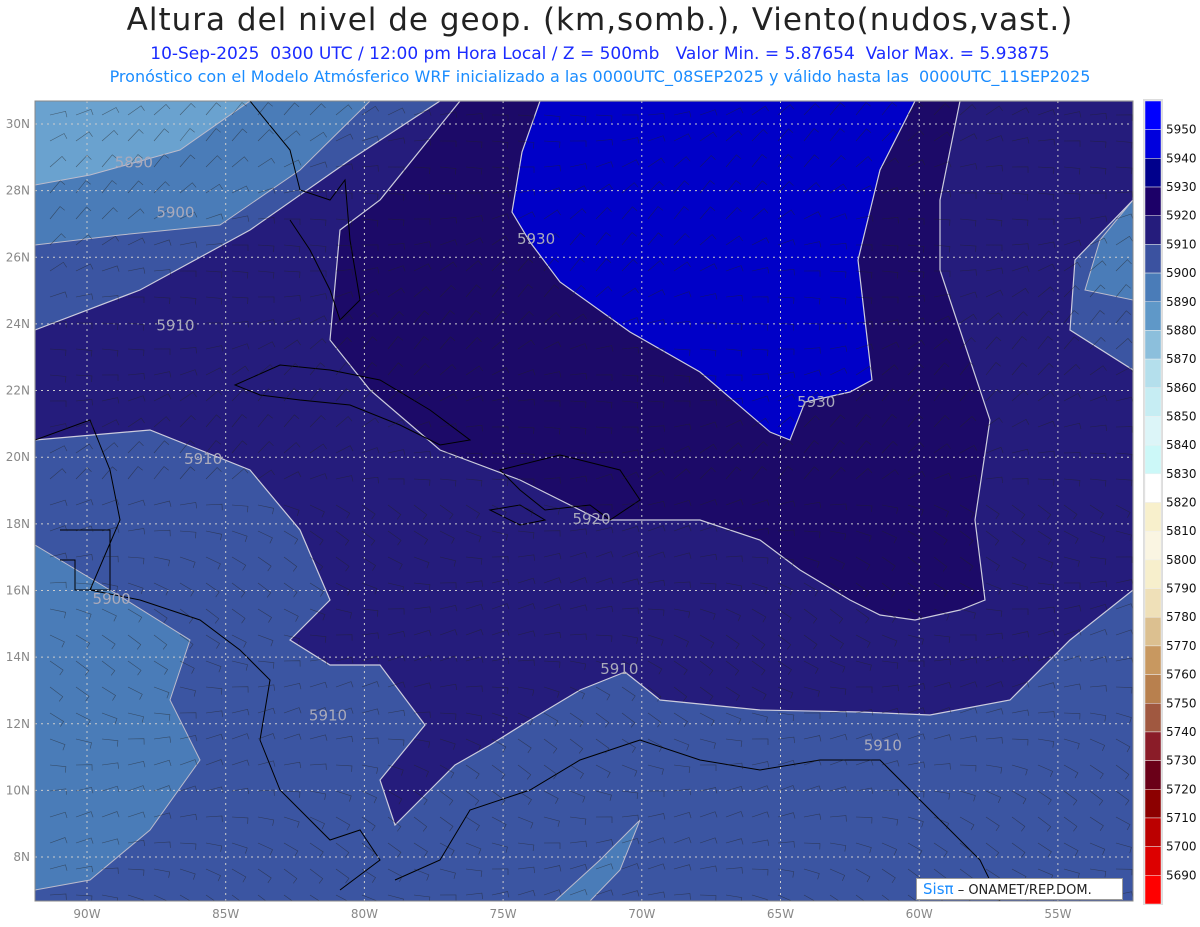 This screenshot has width=1200, height=927. I want to click on colorbar-label: 5720, so click(1181, 789).